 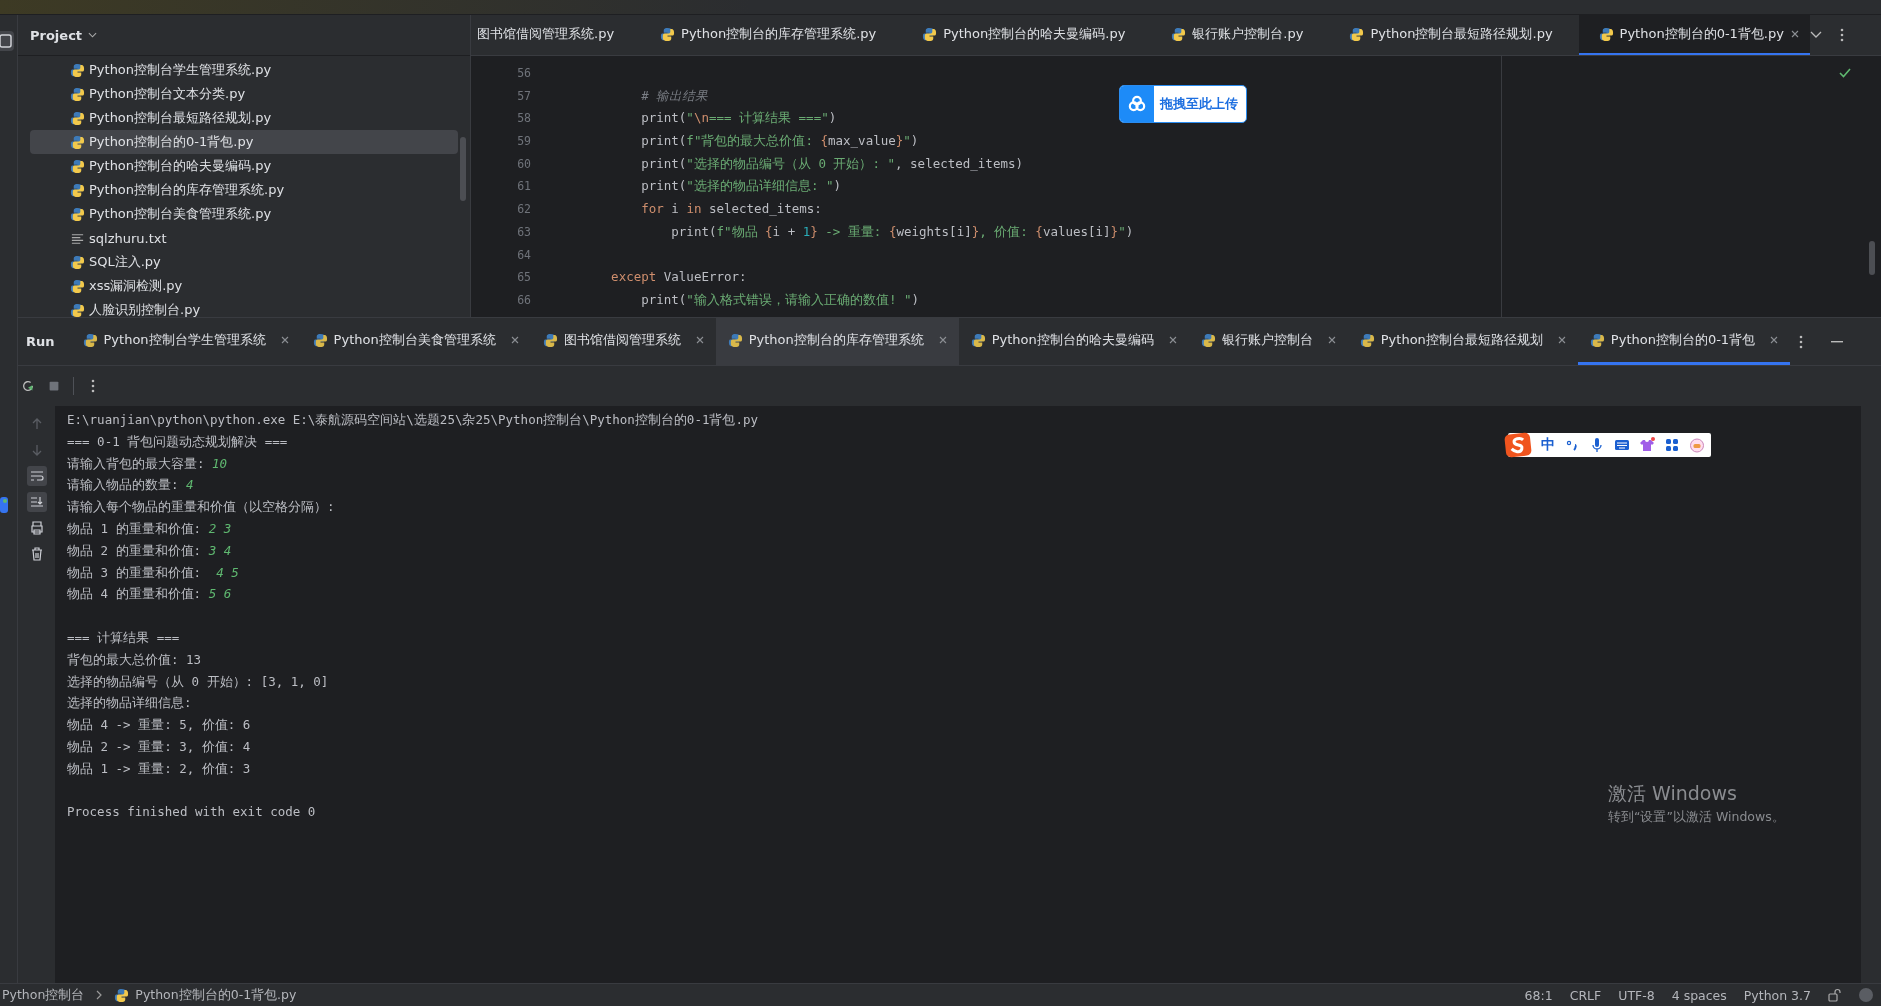 What do you see at coordinates (1454, 35) in the screenshot?
I see `editor-tab: Python控制台最短路径规划.py` at bounding box center [1454, 35].